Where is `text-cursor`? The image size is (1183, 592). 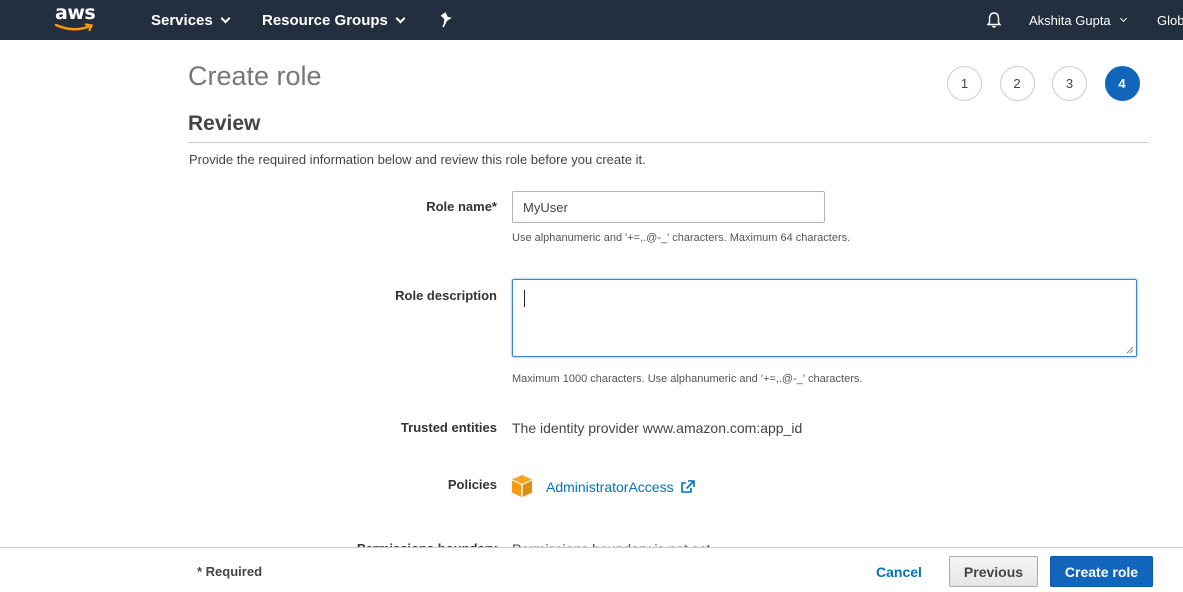
text-cursor is located at coordinates (524, 298).